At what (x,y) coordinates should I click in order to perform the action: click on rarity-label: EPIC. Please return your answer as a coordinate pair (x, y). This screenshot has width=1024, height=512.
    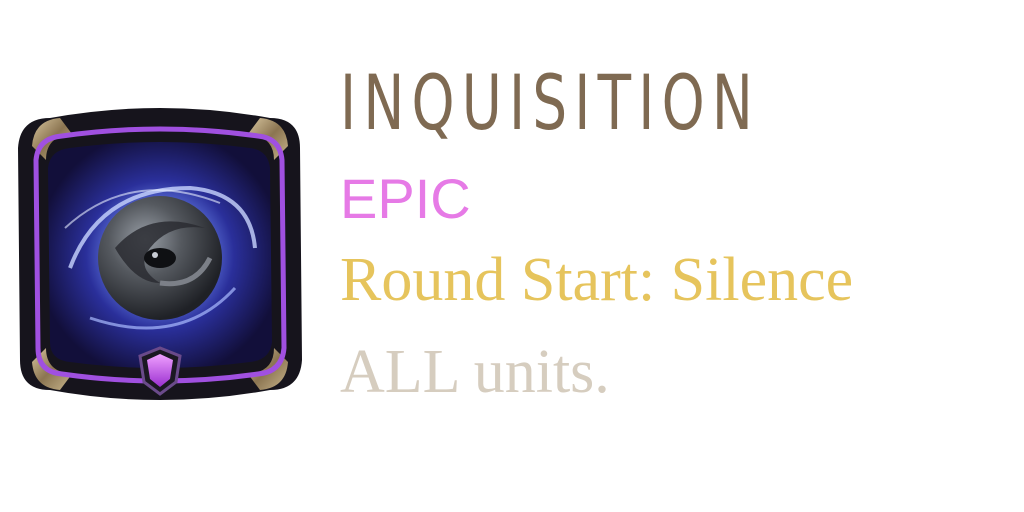
    Looking at the image, I should click on (405, 198).